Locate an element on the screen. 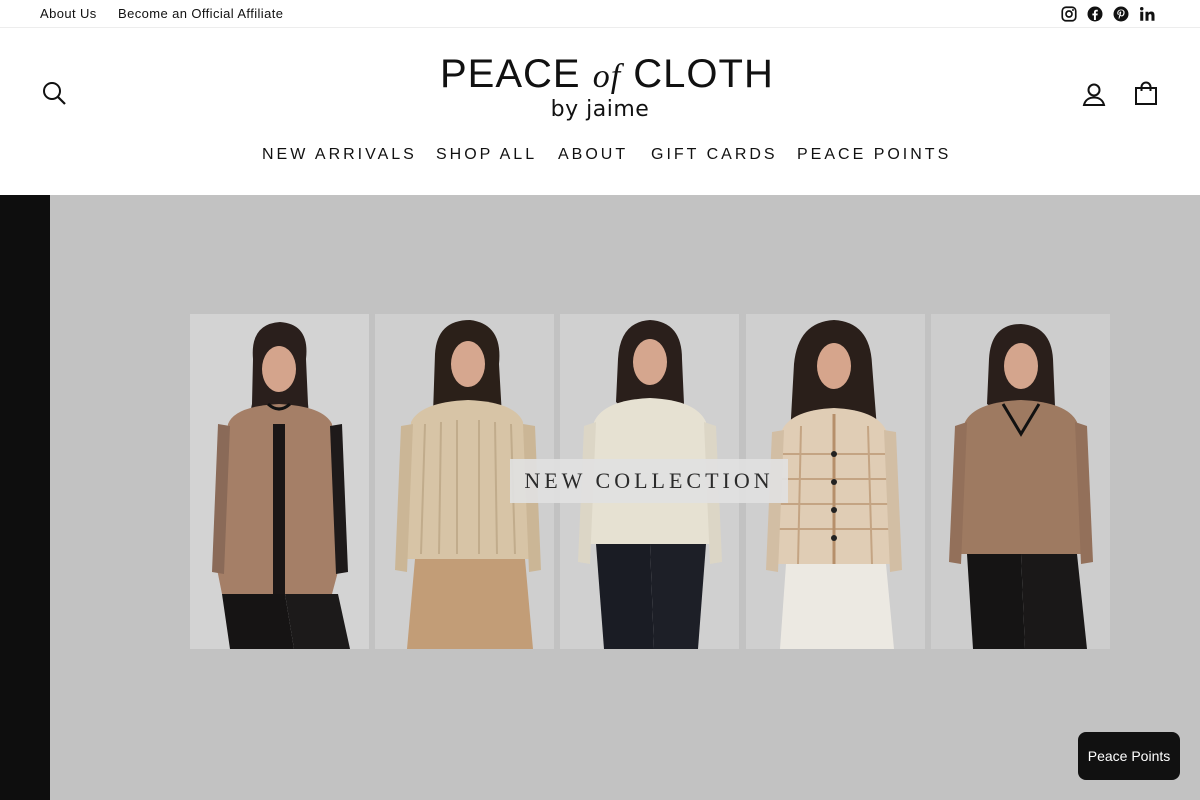  affiliate-link: Become an Official Affiliate is located at coordinates (200, 13).